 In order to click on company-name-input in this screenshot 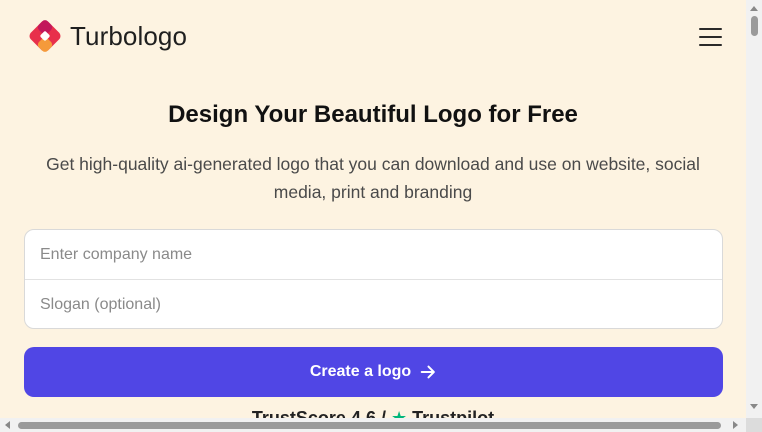, I will do `click(373, 254)`.